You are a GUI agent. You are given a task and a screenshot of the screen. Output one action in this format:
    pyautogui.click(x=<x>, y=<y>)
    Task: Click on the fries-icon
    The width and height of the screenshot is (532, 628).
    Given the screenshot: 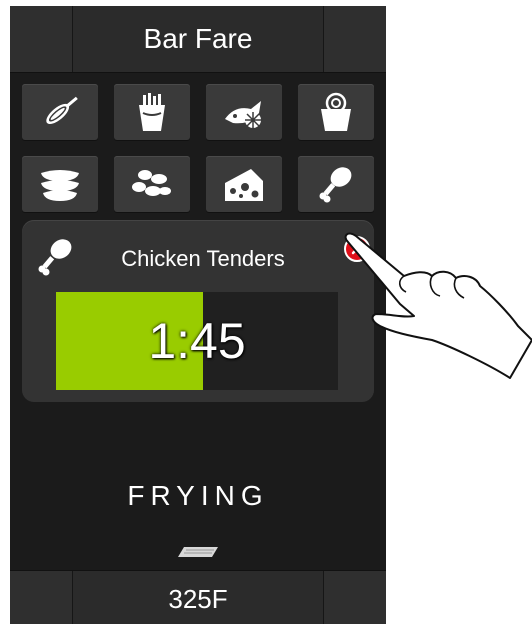 What is the action you would take?
    pyautogui.click(x=152, y=112)
    